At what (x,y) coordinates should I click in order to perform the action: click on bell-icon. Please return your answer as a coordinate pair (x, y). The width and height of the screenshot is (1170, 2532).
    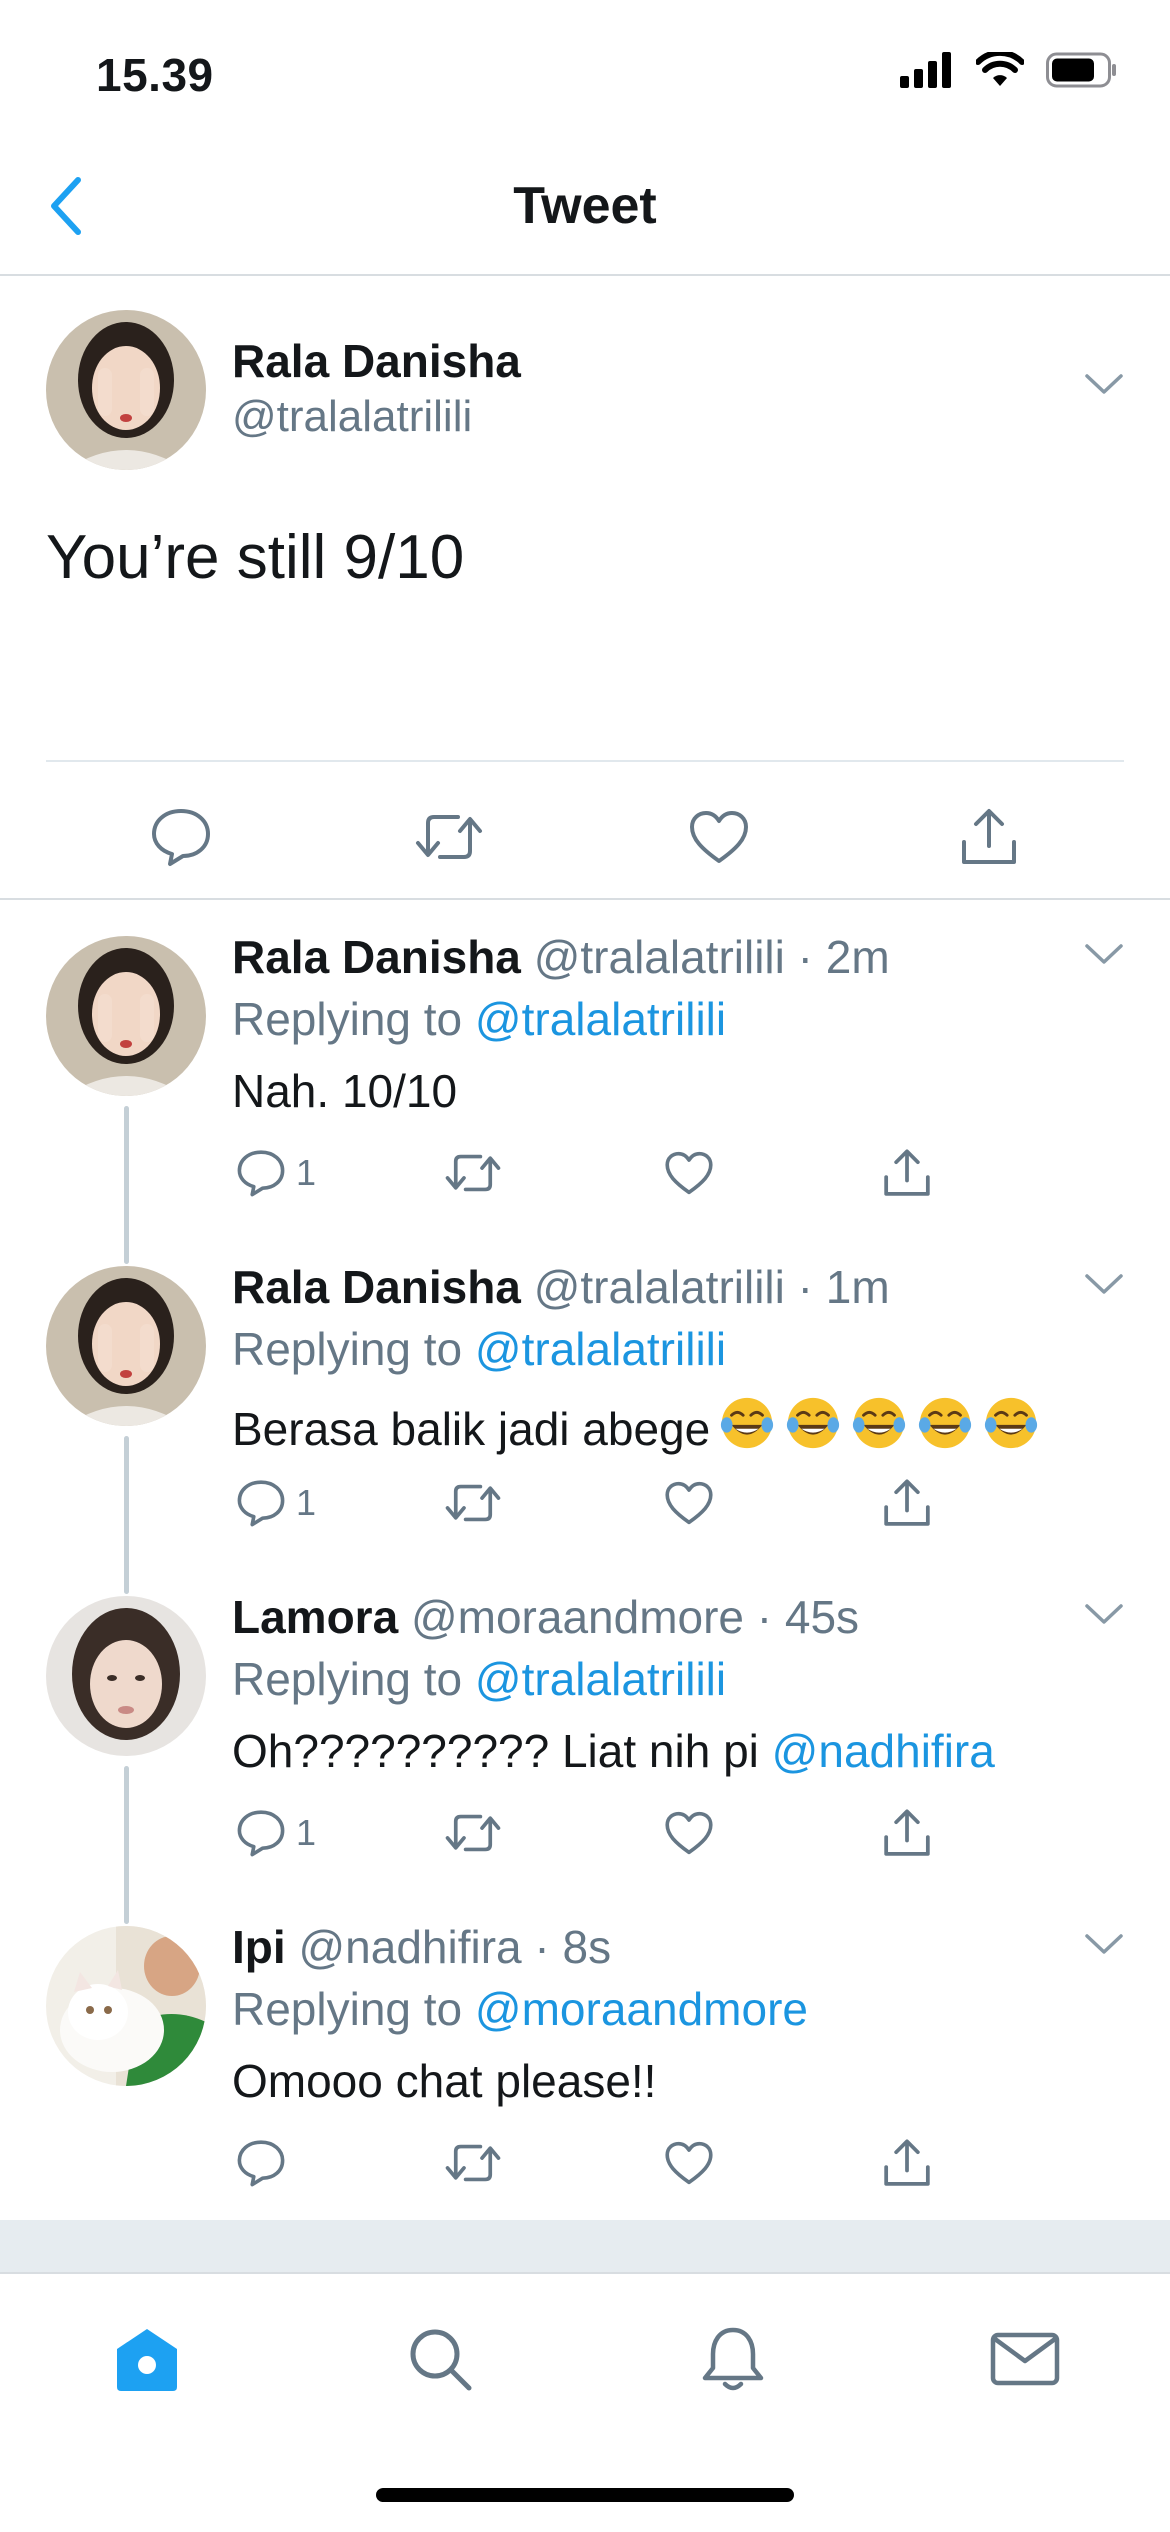
    Looking at the image, I should click on (733, 2359).